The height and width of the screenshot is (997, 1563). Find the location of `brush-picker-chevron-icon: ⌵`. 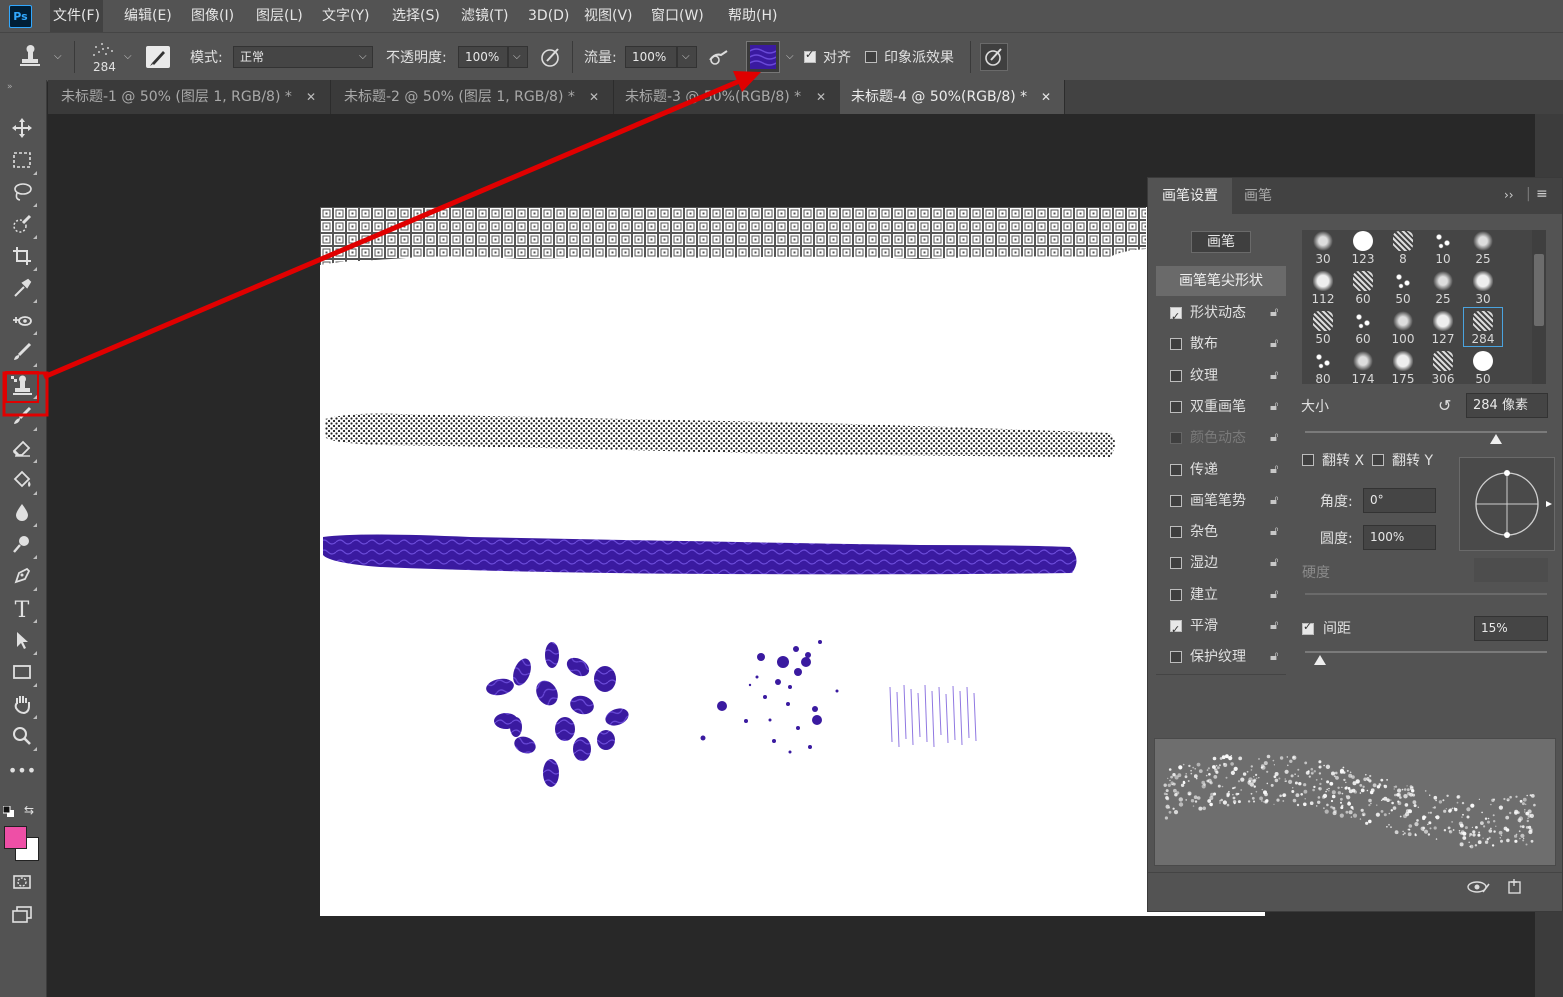

brush-picker-chevron-icon: ⌵ is located at coordinates (128, 56).